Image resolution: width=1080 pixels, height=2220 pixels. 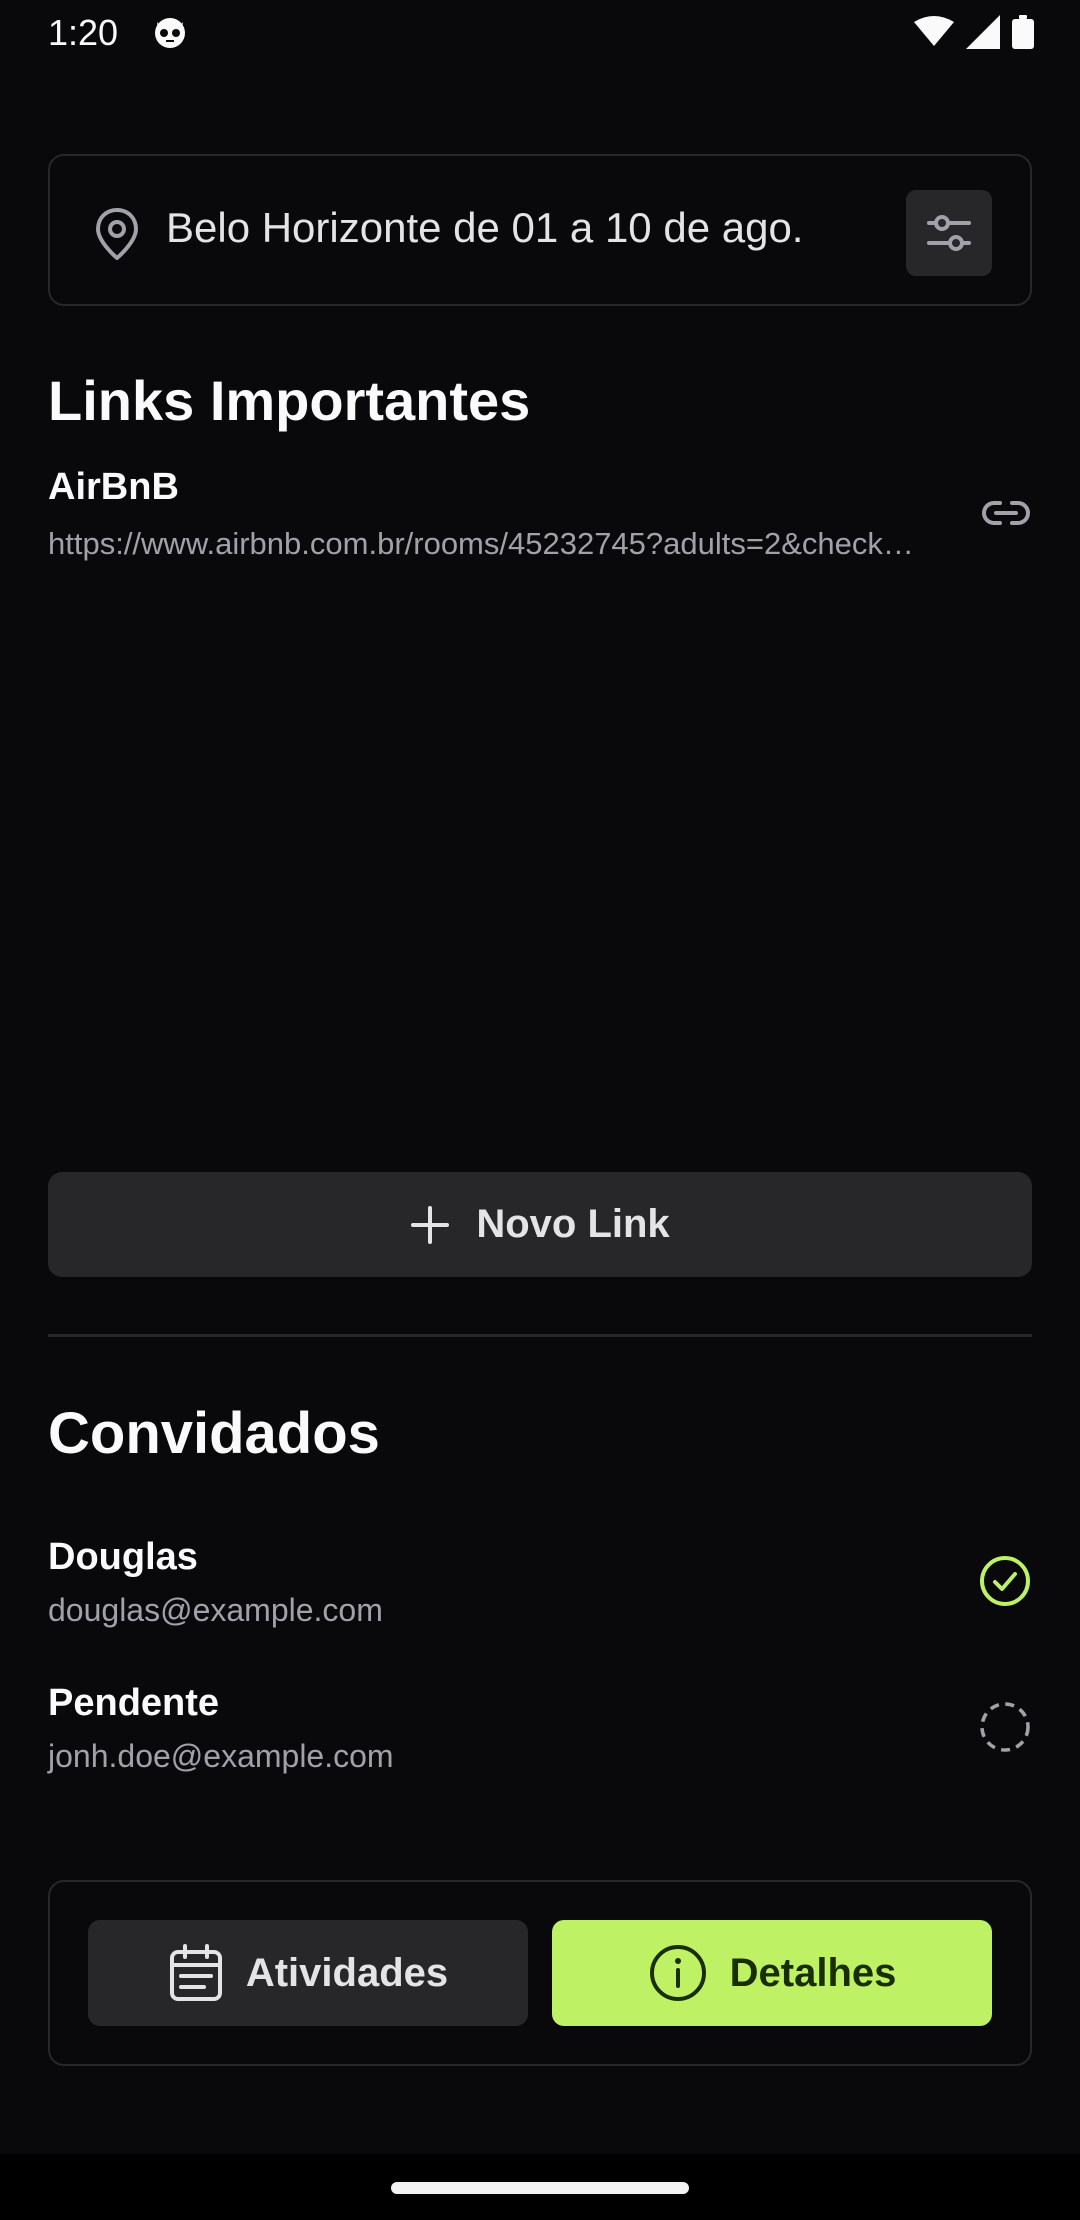 I want to click on guest-item: Pendente jonh.doe@example.com, so click(x=540, y=1732).